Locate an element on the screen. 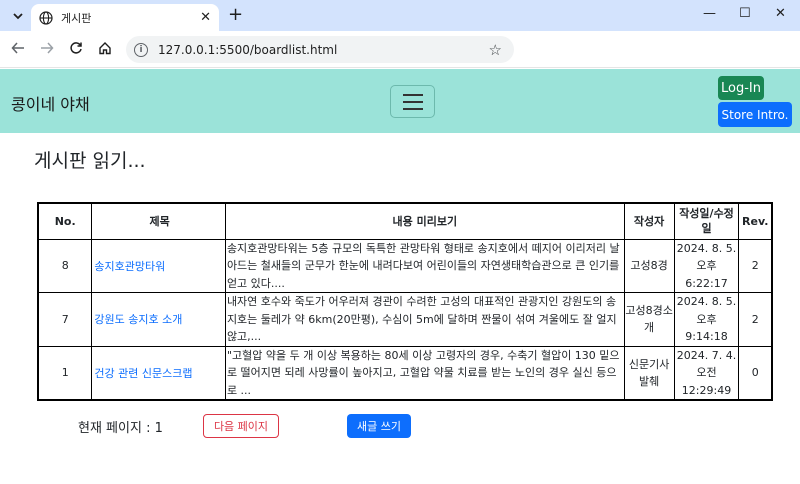  row-date: 2024. 8. 5. 오후 6:22:17 is located at coordinates (706, 265).